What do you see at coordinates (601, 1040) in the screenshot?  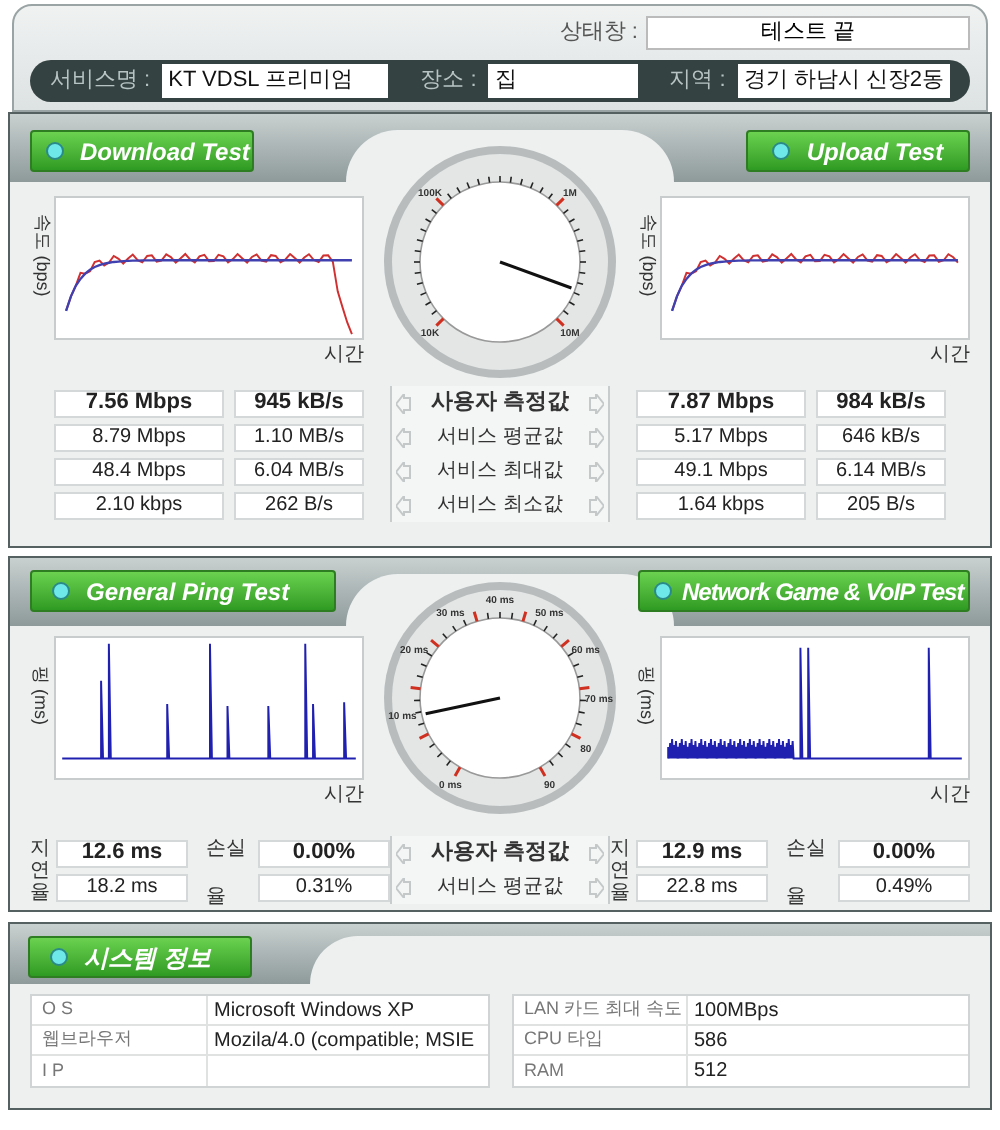 I see `table-label: CPU 타입` at bounding box center [601, 1040].